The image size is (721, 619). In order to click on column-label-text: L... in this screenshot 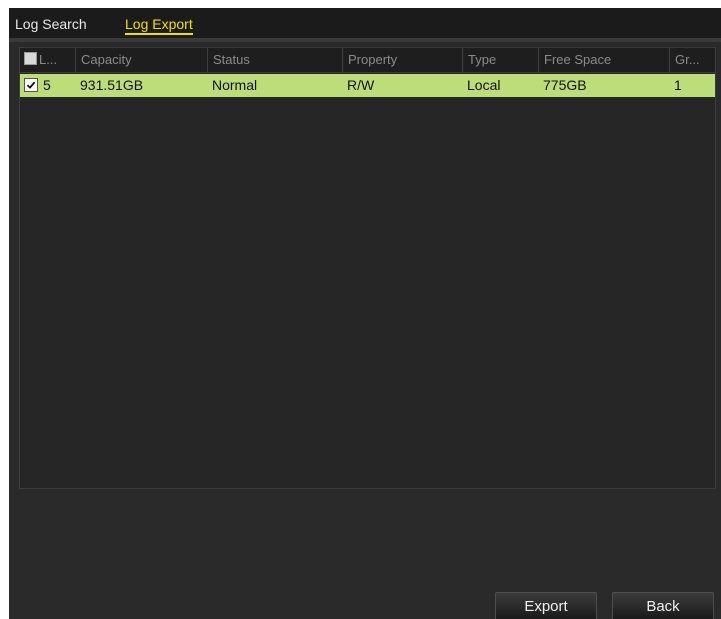, I will do `click(48, 59)`.